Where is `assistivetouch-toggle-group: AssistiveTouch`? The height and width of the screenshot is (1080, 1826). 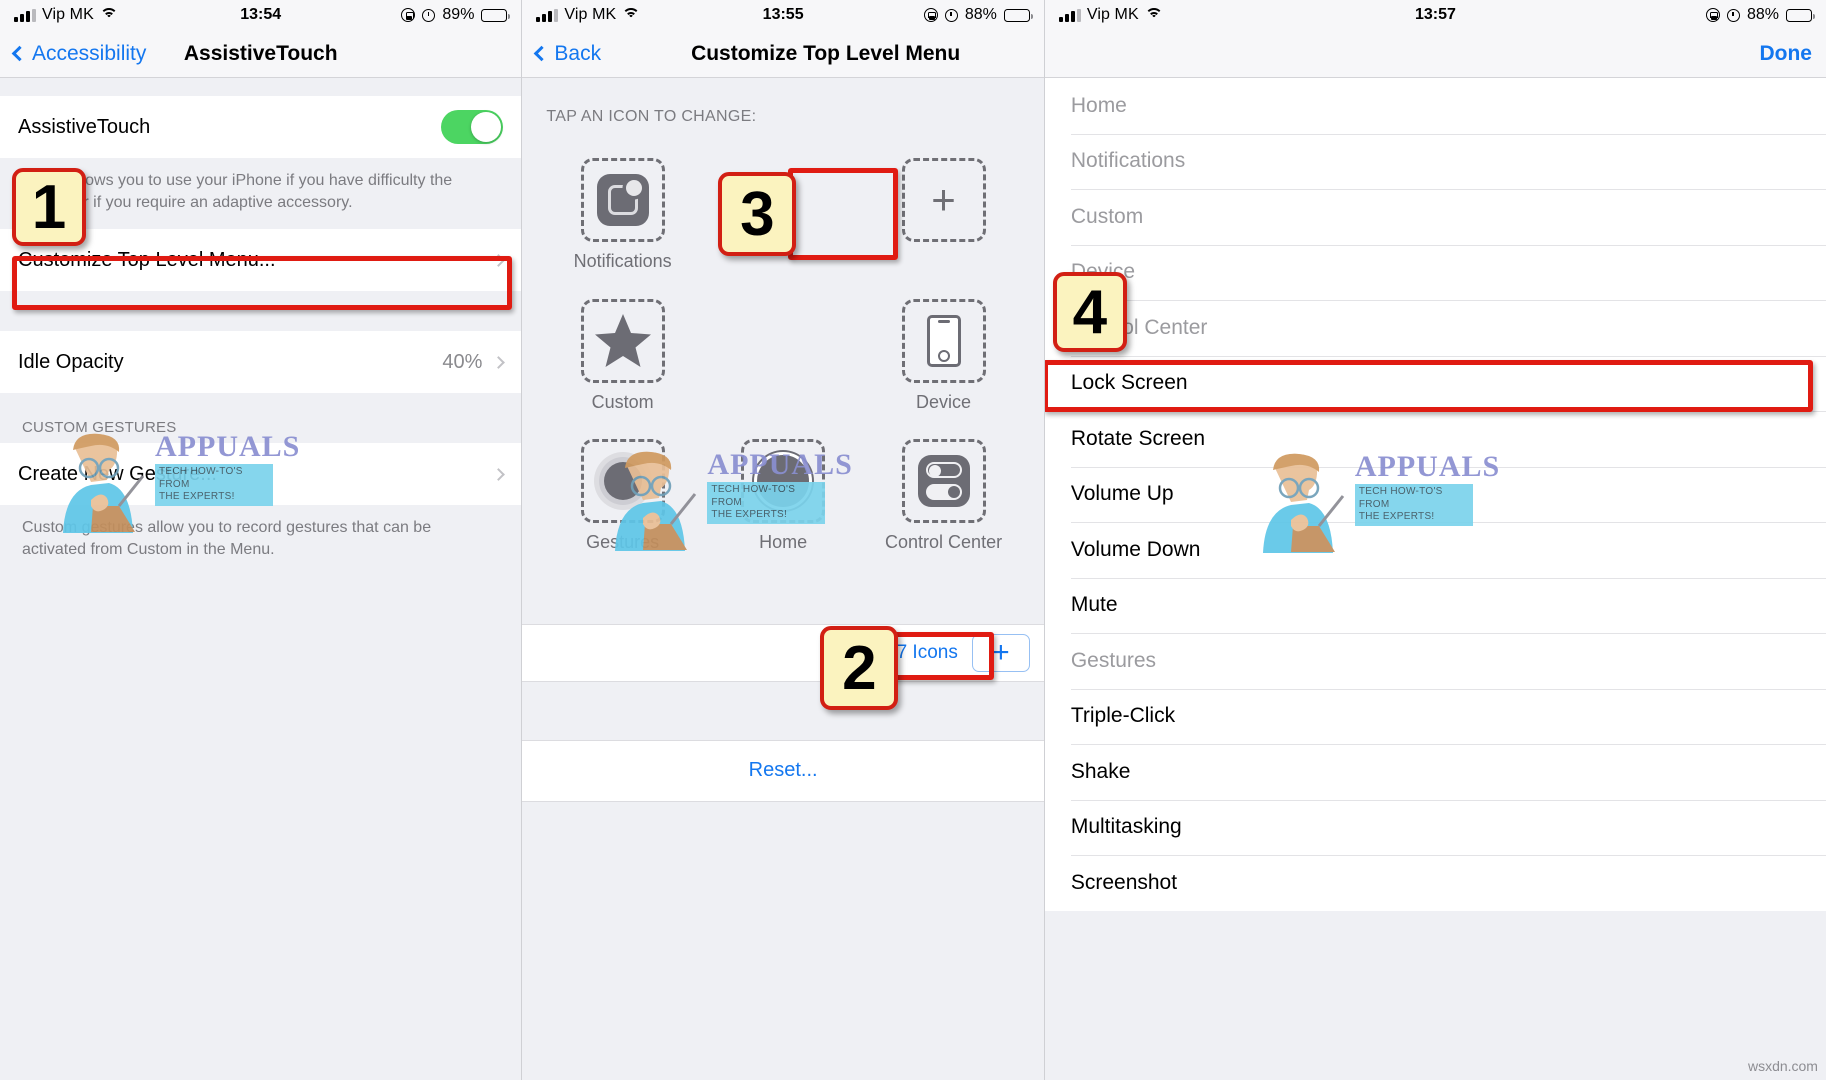
assistivetouch-toggle-group: AssistiveTouch is located at coordinates (261, 127).